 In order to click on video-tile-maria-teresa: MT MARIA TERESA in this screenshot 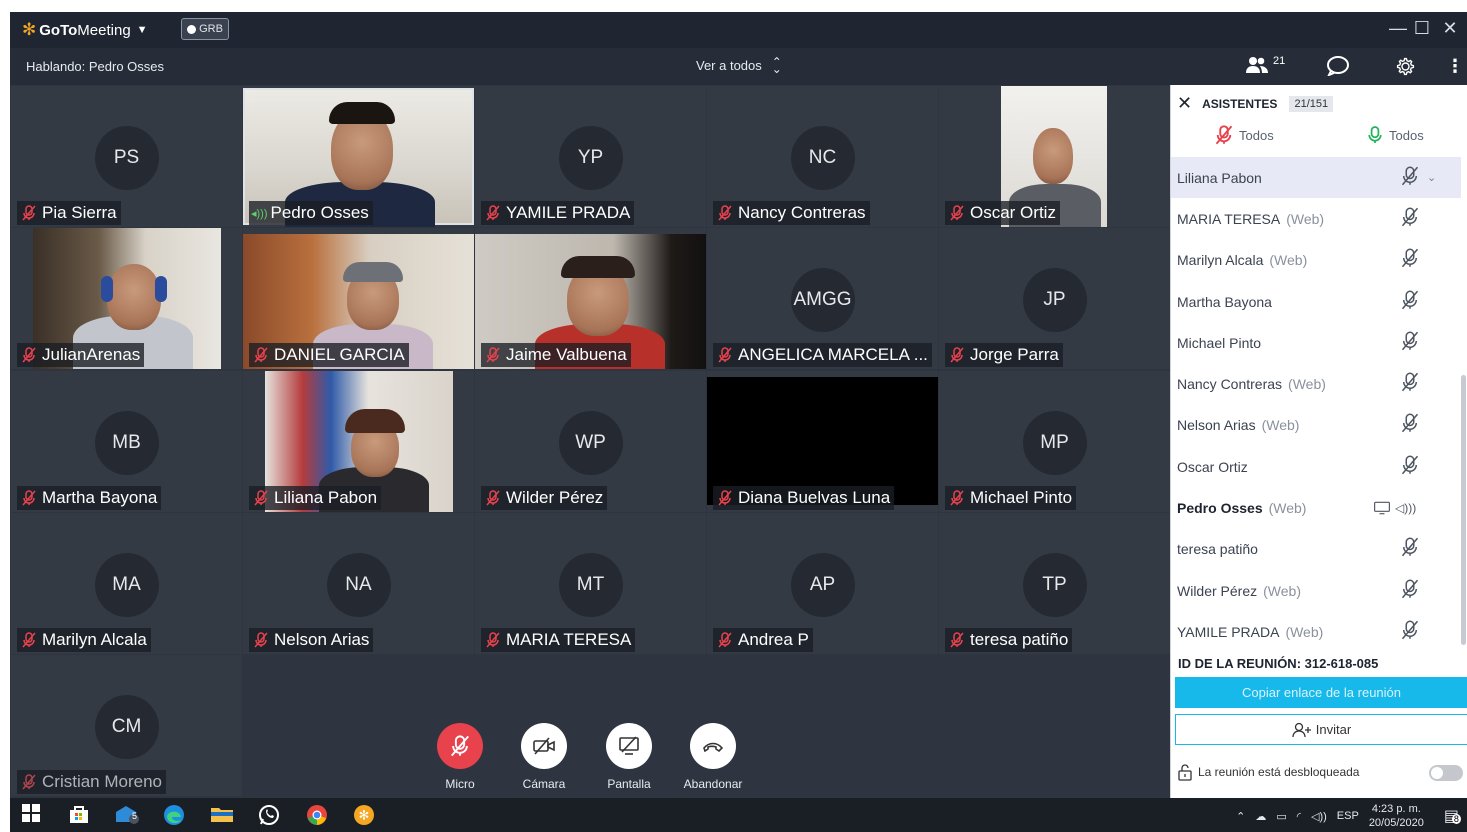, I will do `click(590, 583)`.